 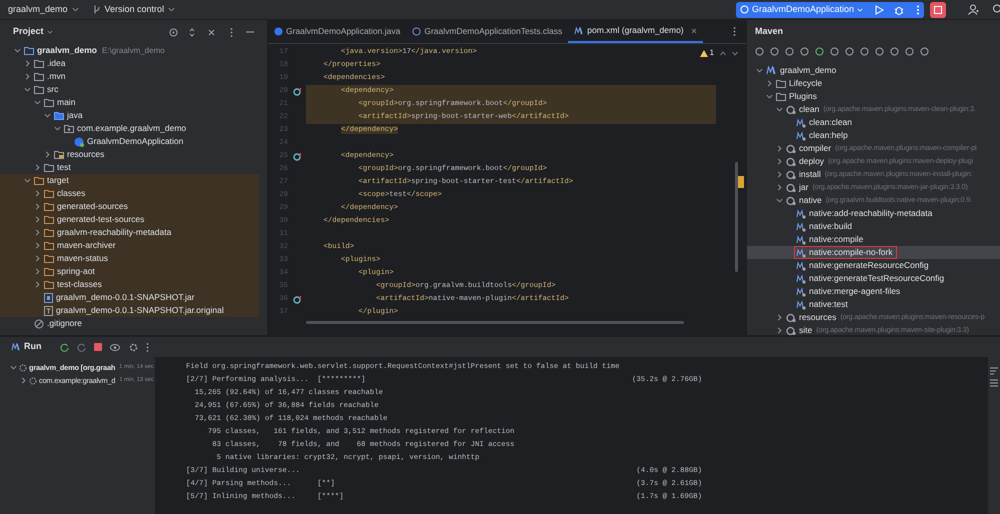 I want to click on tree-item: jar, so click(x=803, y=187).